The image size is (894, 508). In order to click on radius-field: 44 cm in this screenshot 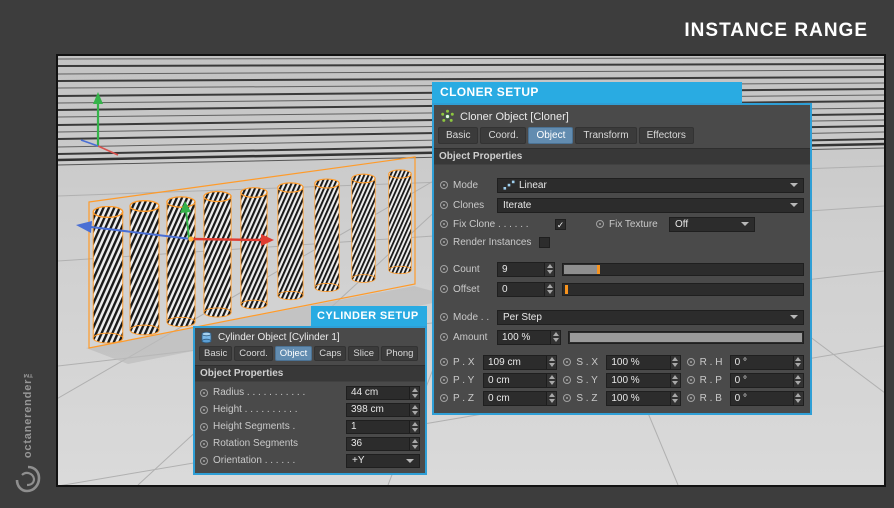, I will do `click(383, 392)`.